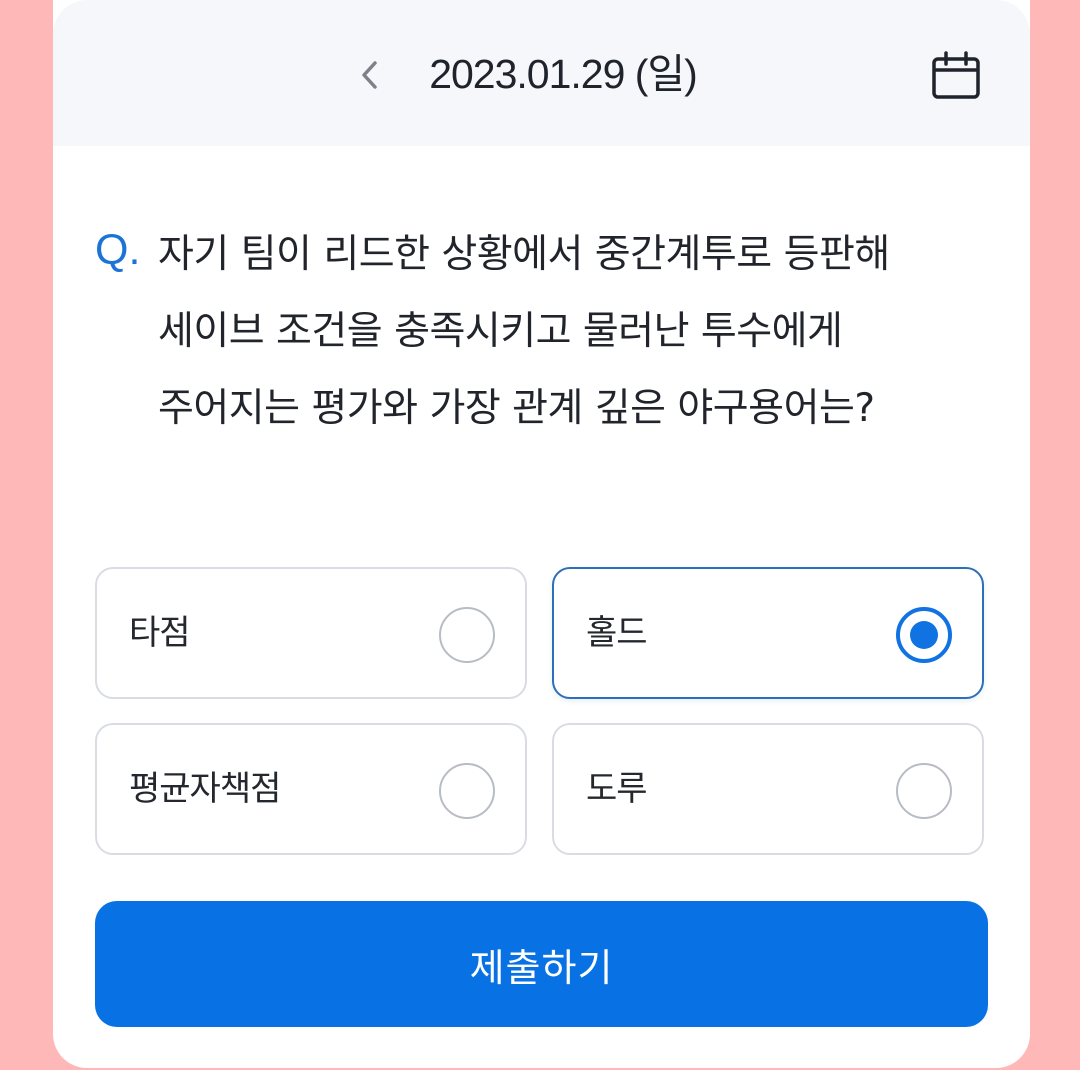 Image resolution: width=1080 pixels, height=1070 pixels. I want to click on previous-date-button, so click(370, 75).